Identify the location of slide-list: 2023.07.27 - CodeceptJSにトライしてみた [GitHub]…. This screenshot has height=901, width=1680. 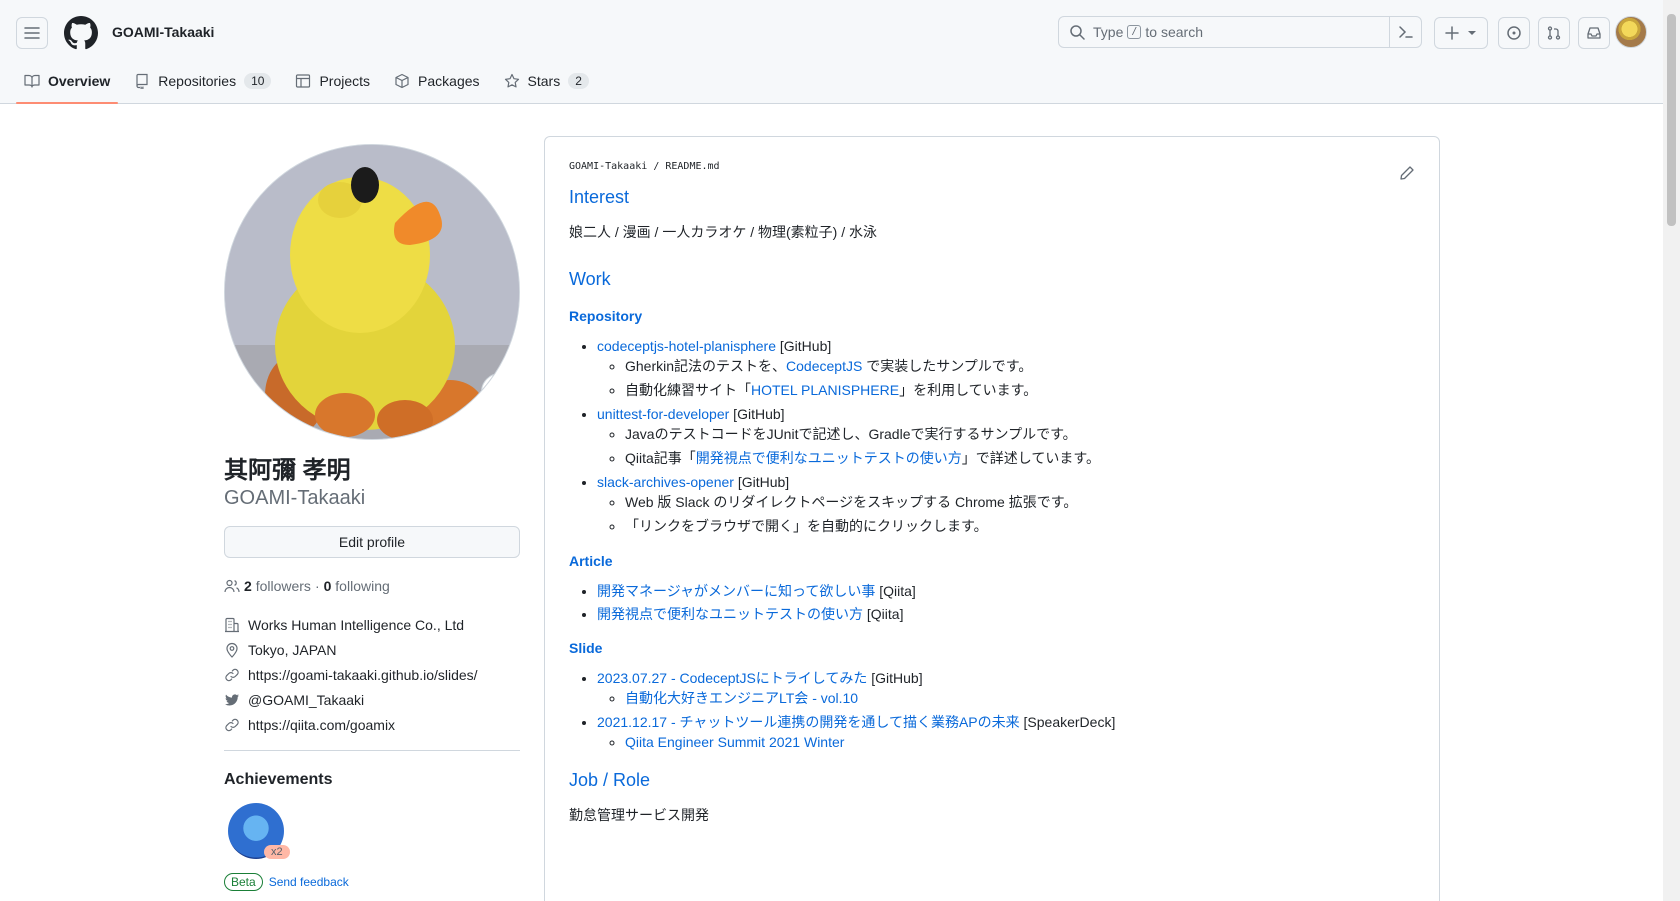
(992, 710).